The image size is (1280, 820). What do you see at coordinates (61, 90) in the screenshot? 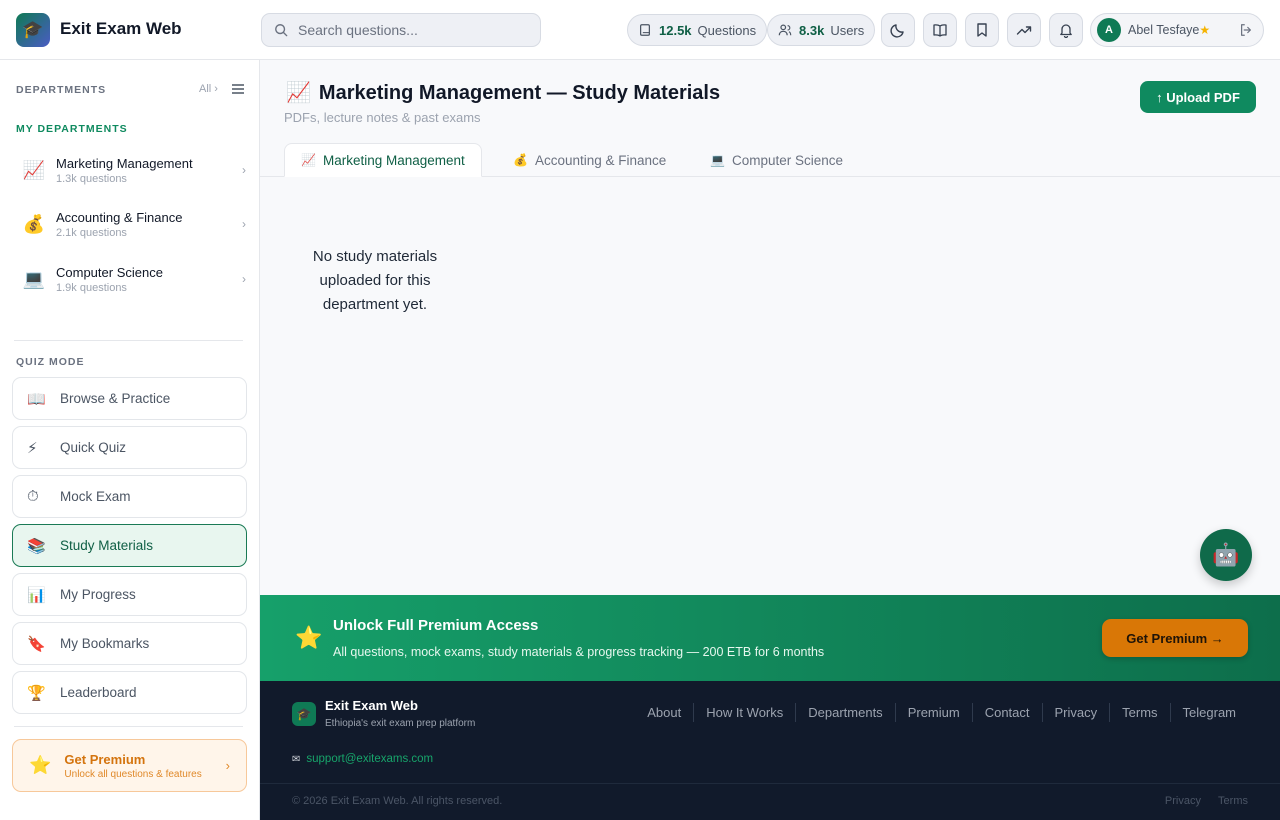
I see `departments-heading: DEPARTMENTS` at bounding box center [61, 90].